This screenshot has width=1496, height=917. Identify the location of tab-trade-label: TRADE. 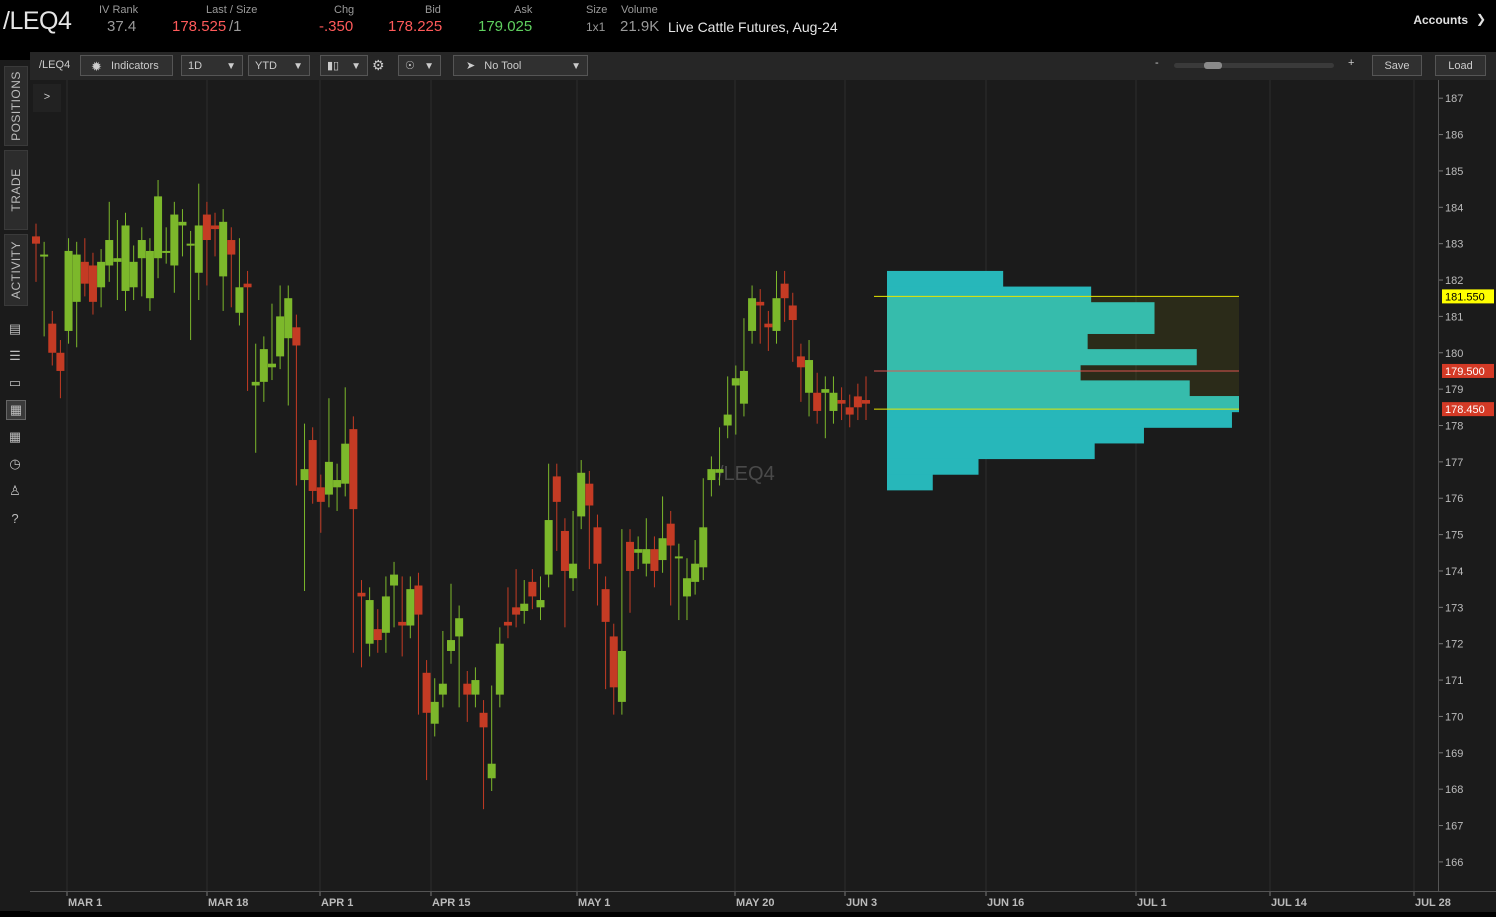
(16, 190).